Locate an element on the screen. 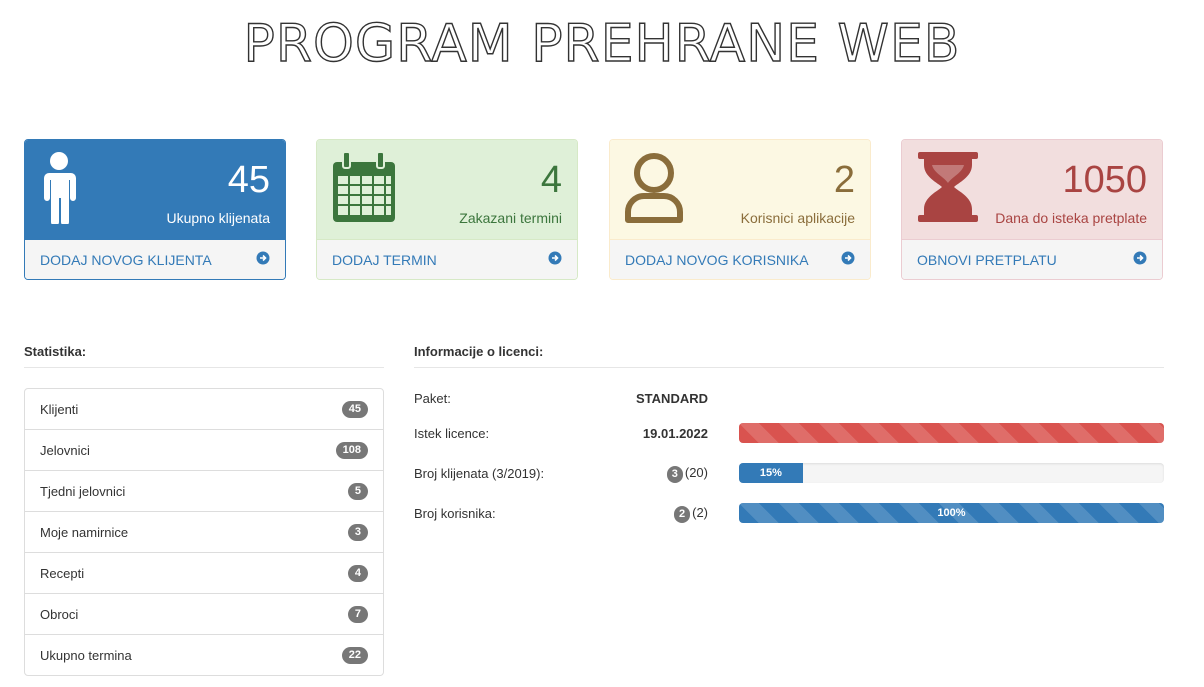 The width and height of the screenshot is (1204, 687). list-item-label: Recepti is located at coordinates (62, 573).